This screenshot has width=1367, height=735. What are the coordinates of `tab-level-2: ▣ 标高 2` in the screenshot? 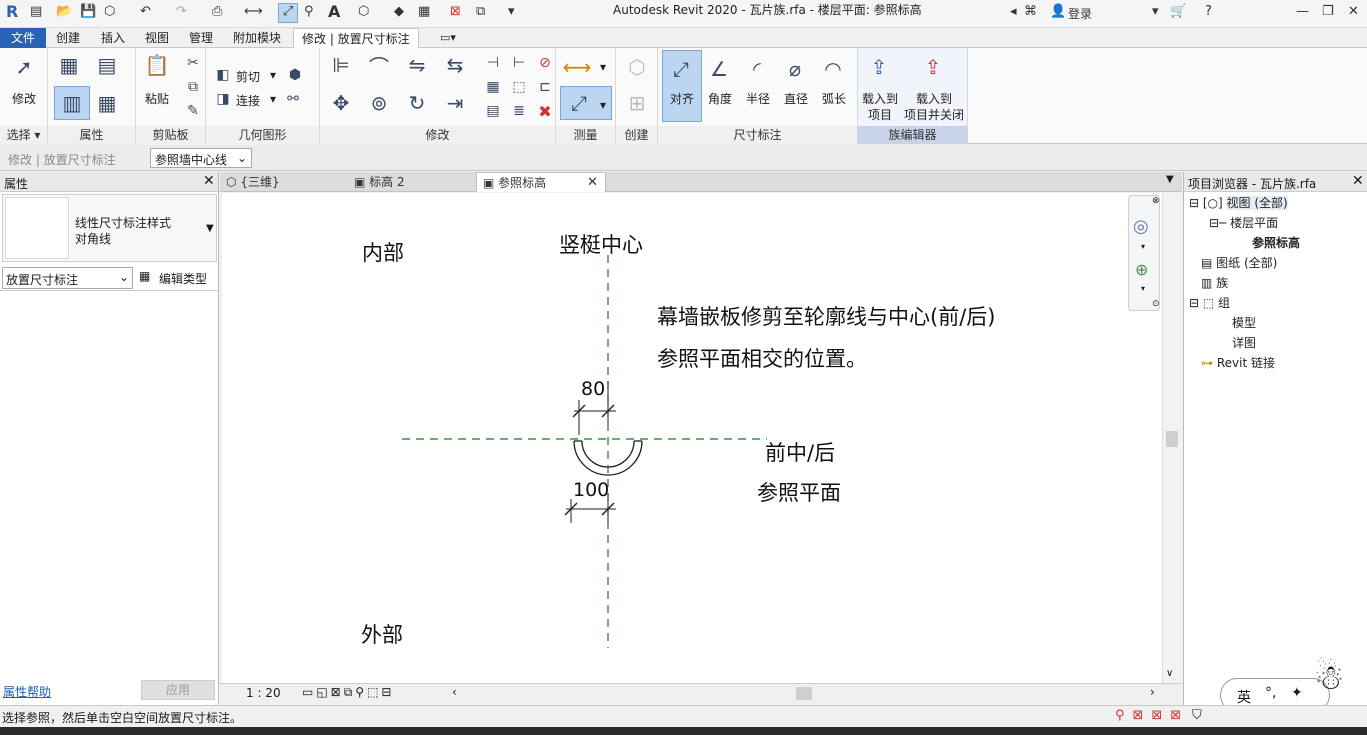 It's located at (412, 182).